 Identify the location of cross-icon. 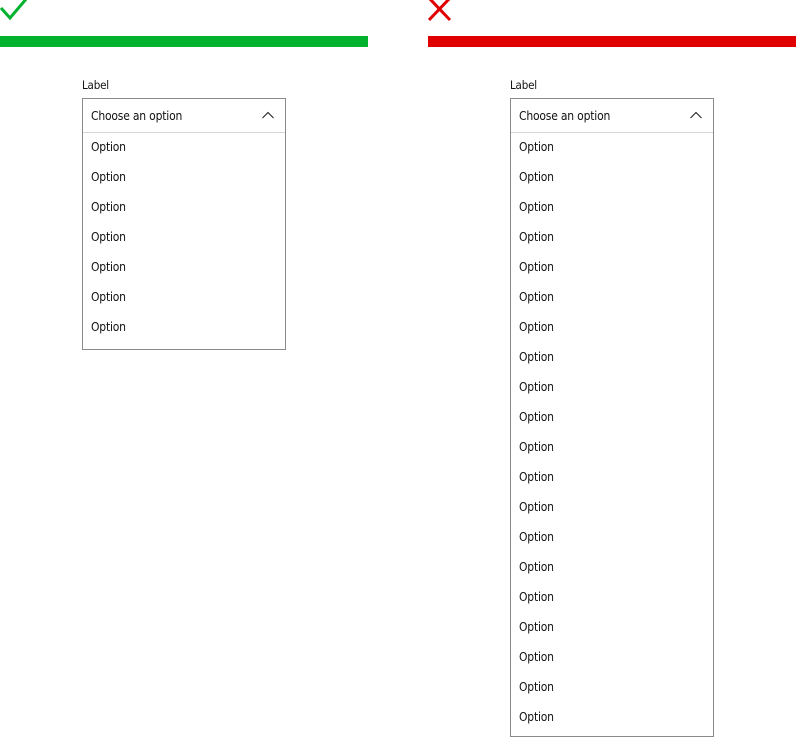
(440, 11).